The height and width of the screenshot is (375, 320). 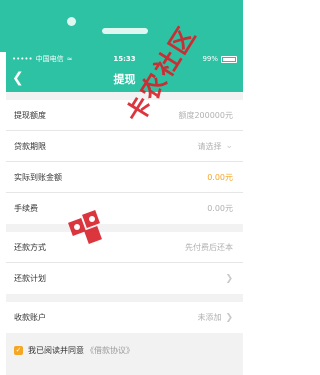 What do you see at coordinates (93, 235) in the screenshot?
I see `watermark-logo-block` at bounding box center [93, 235].